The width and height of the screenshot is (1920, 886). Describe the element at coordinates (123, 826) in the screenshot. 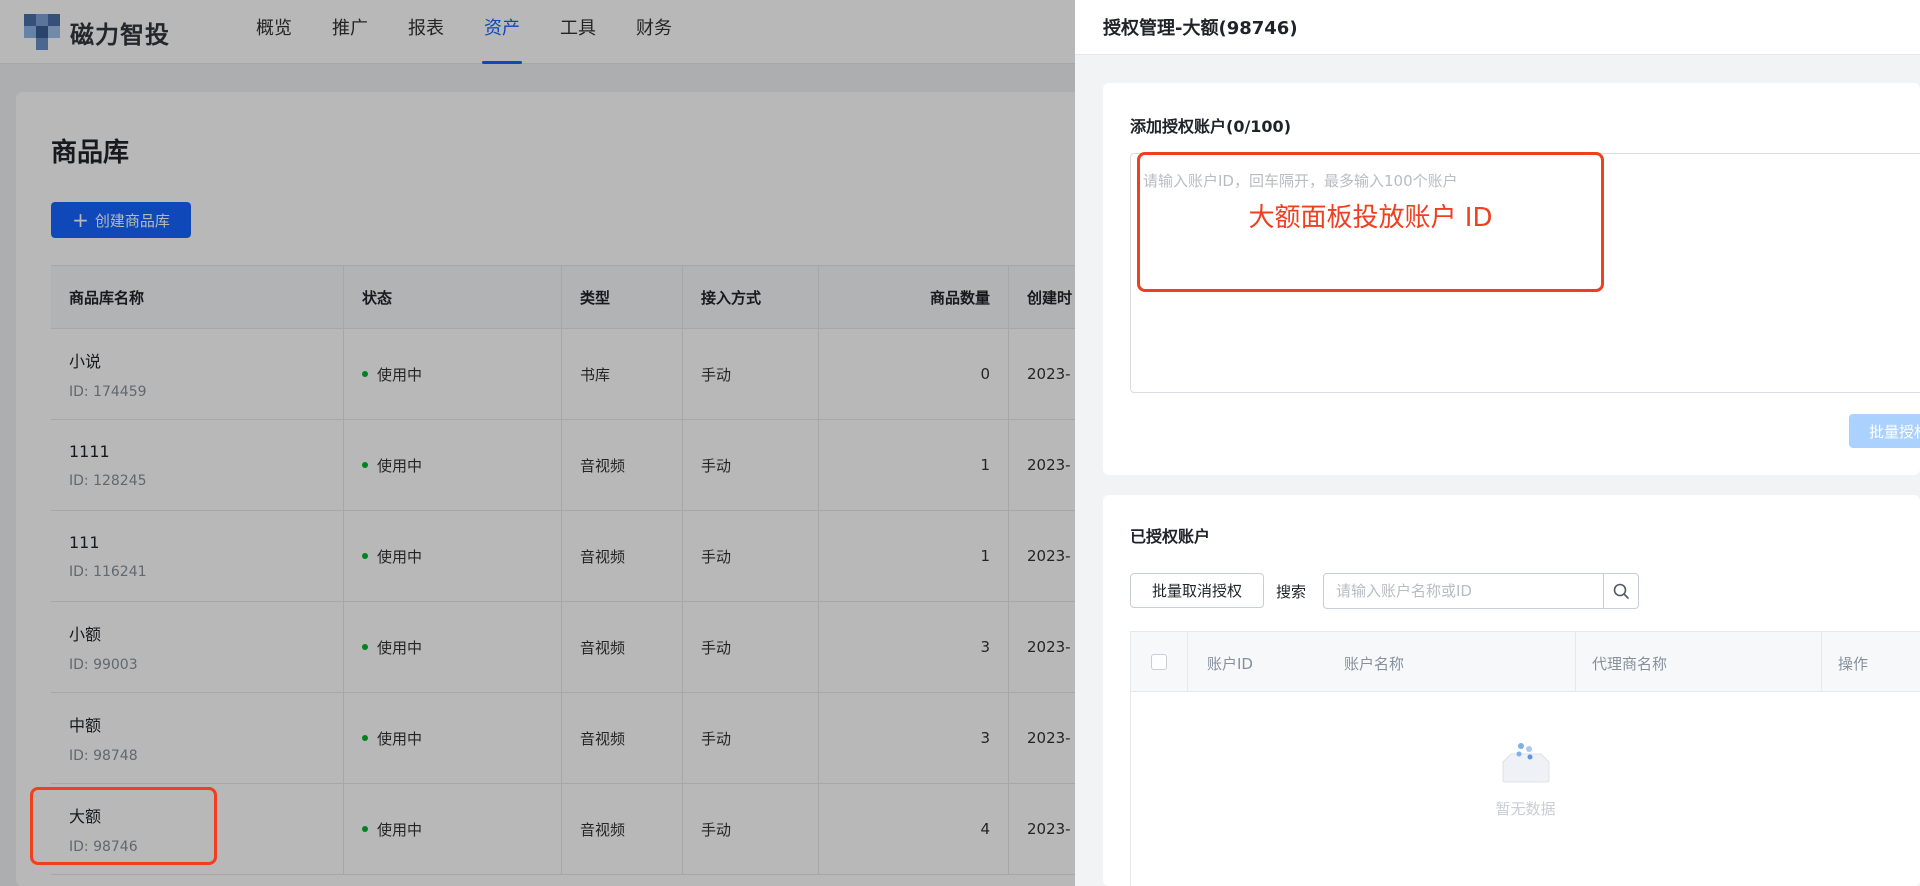

I see `annotation-box-left` at that location.